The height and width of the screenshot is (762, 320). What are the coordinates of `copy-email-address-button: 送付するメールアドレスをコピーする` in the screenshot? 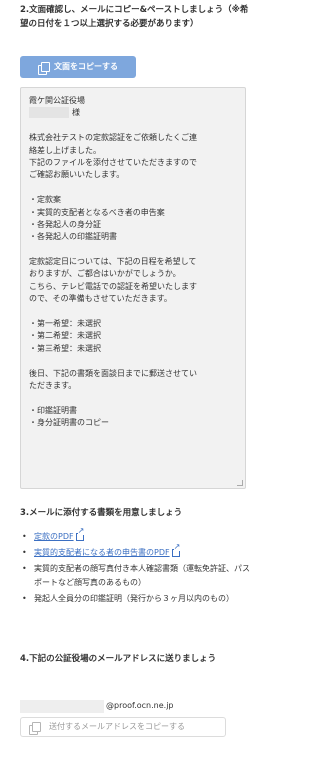 It's located at (123, 727).